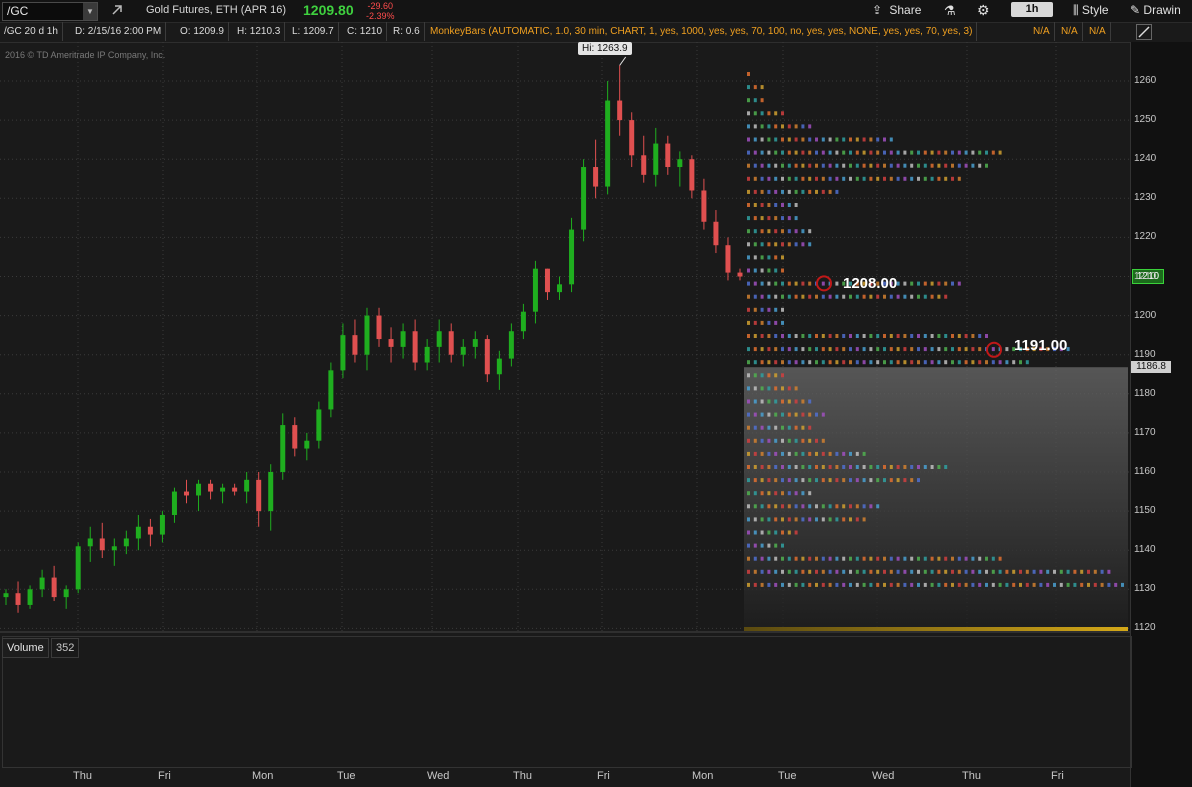  Describe the element at coordinates (263, 776) in the screenshot. I see `x-tick-label: Mon` at that location.